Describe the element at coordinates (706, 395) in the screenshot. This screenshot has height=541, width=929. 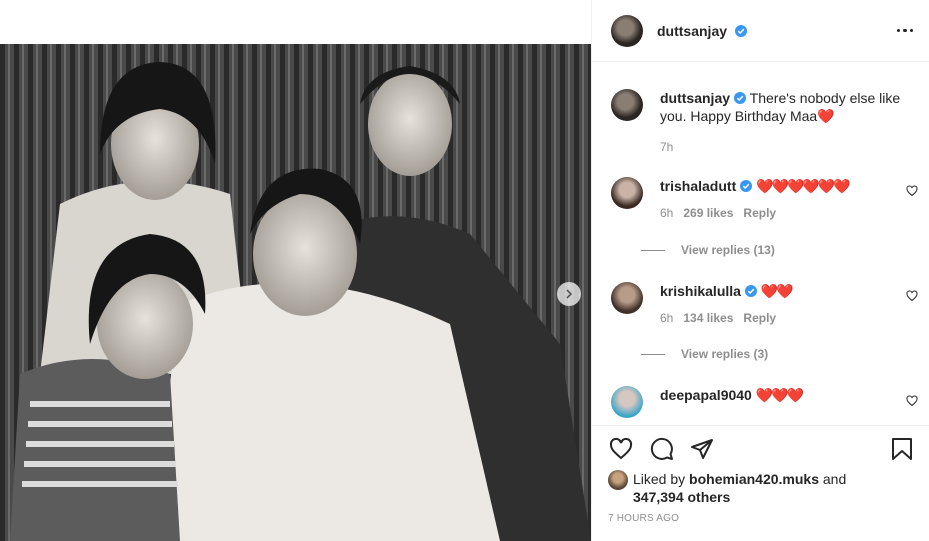
I see `comment-username: deepapal9040` at that location.